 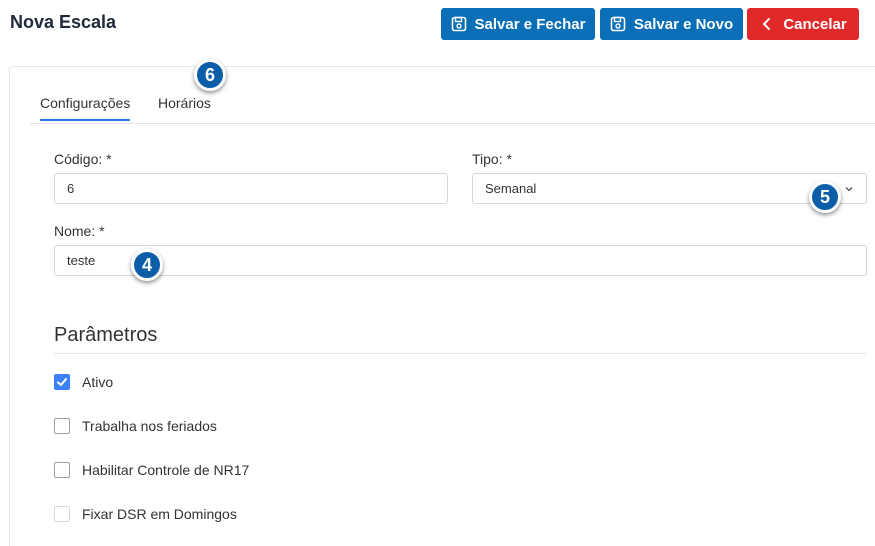 What do you see at coordinates (452, 95) in the screenshot?
I see `tab-bar: Configurações Horários` at bounding box center [452, 95].